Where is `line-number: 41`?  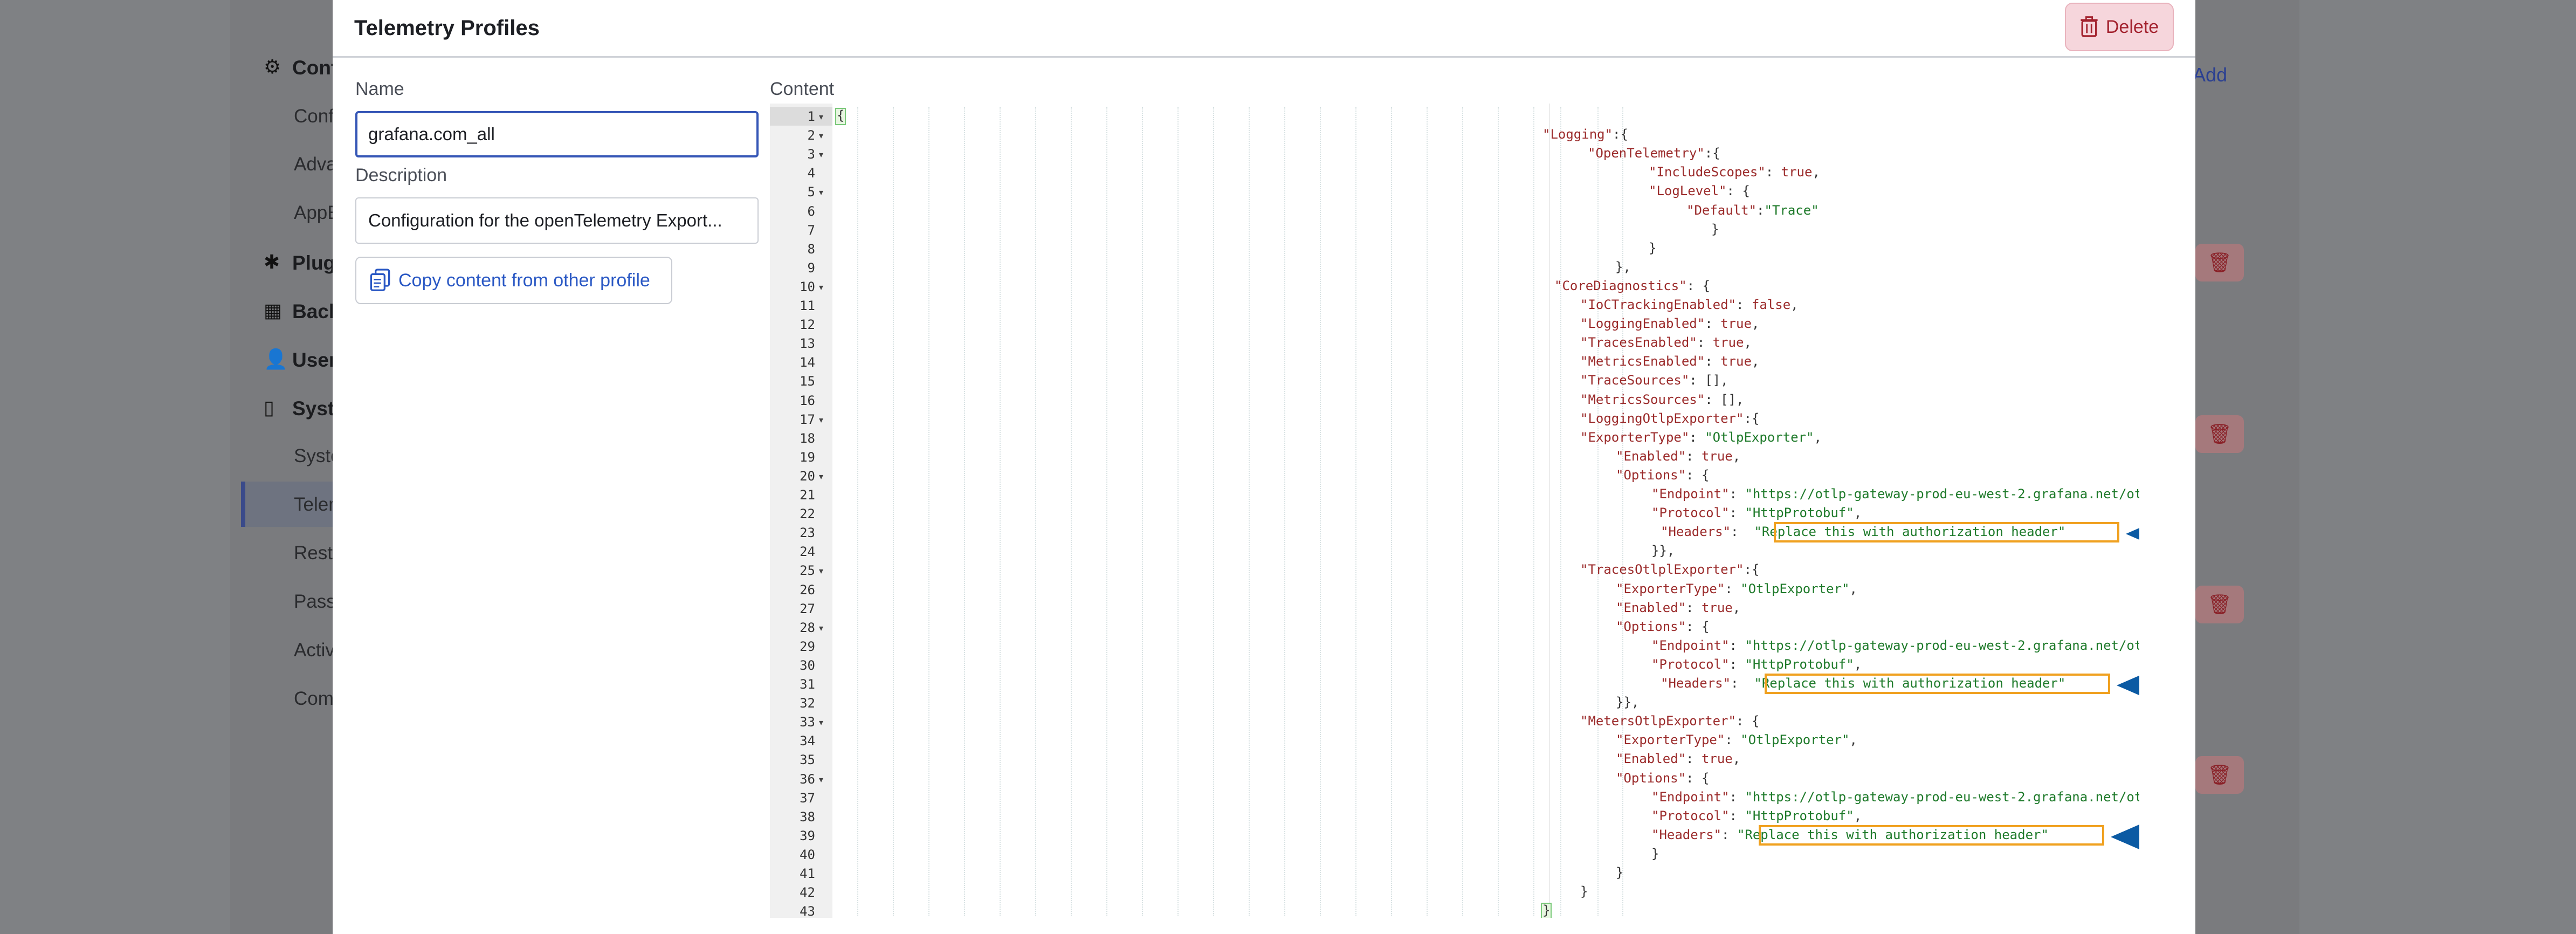 line-number: 41 is located at coordinates (807, 873).